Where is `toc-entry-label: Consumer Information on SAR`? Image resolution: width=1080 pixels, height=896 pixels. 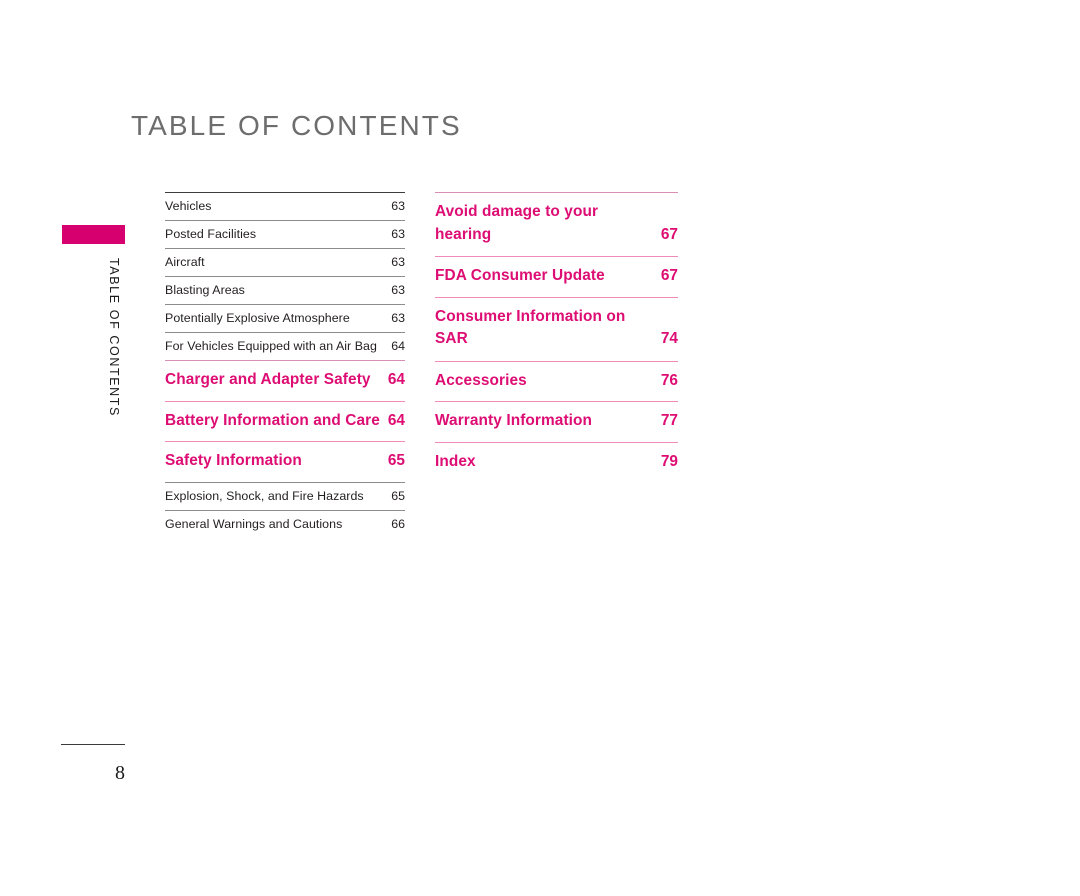
toc-entry-label: Consumer Information on SAR is located at coordinates (530, 327).